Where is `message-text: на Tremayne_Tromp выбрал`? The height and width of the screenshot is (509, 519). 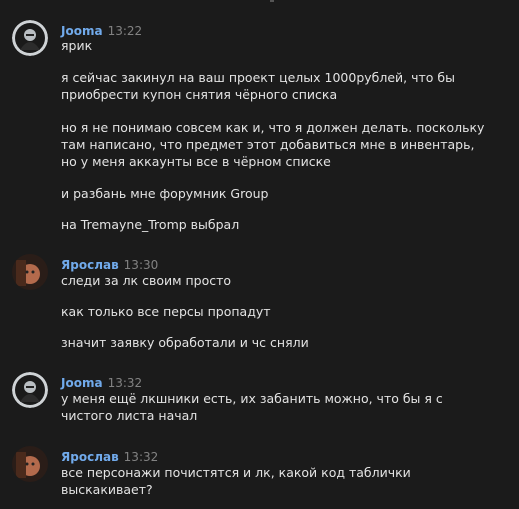 message-text: на Tremayne_Tromp выбрал is located at coordinates (150, 224).